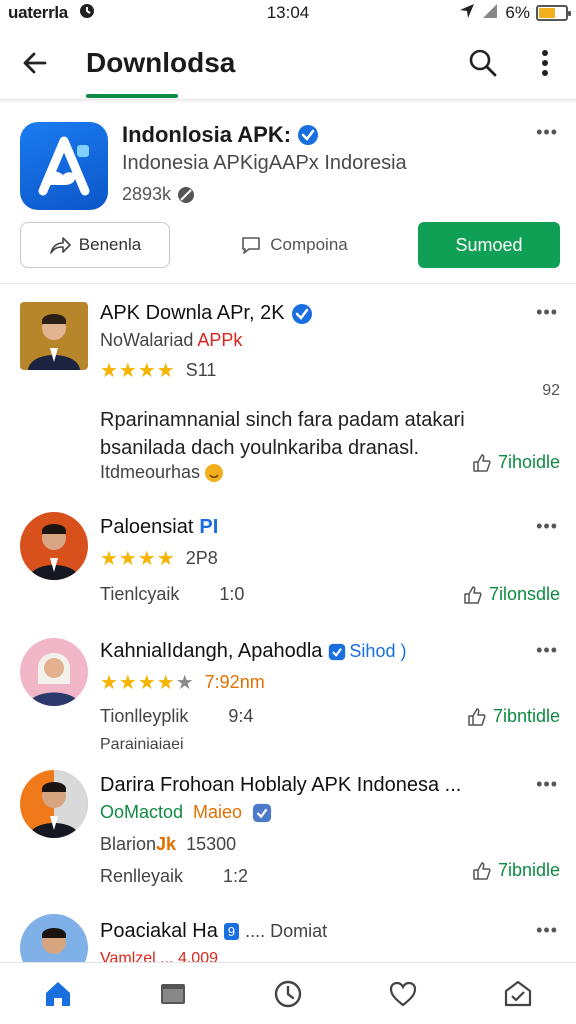 The image size is (576, 1024). I want to click on nav-inbox, so click(518, 994).